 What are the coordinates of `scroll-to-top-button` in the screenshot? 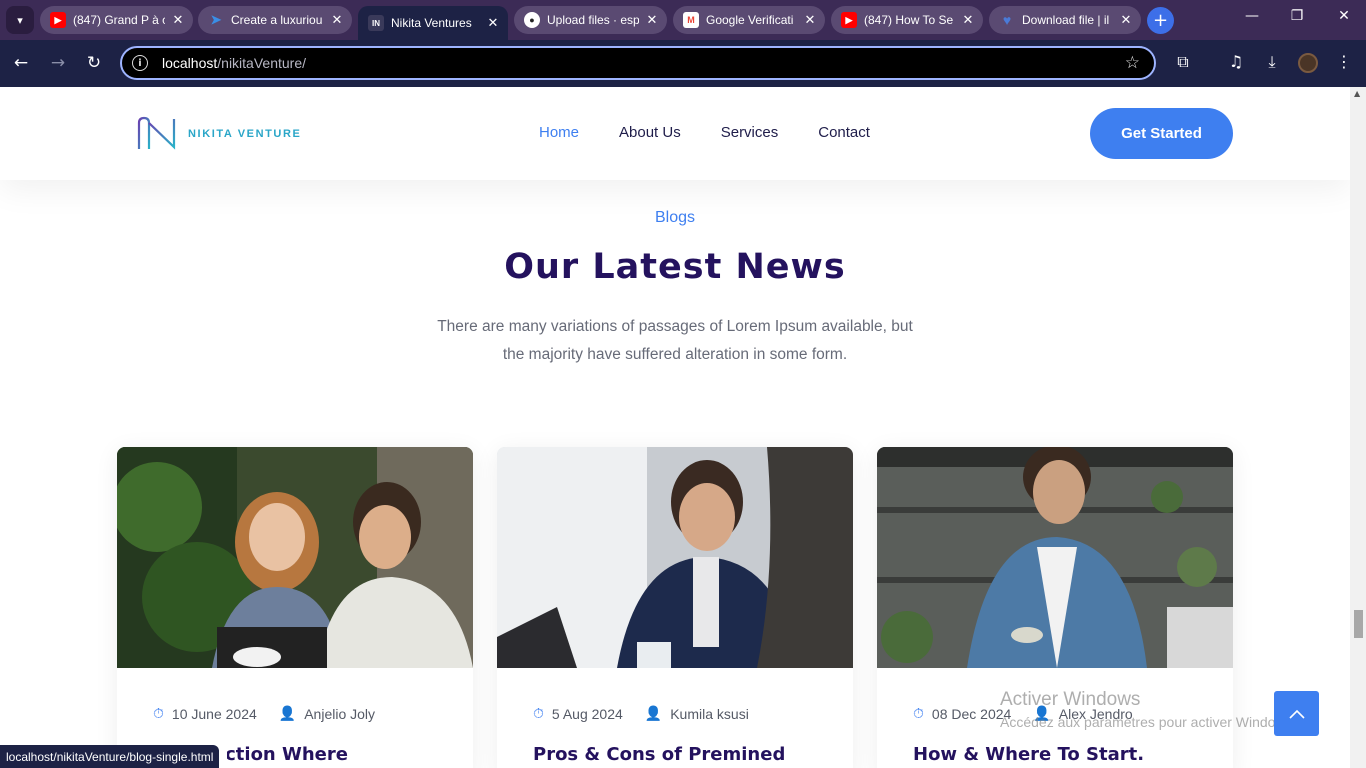 It's located at (1296, 713).